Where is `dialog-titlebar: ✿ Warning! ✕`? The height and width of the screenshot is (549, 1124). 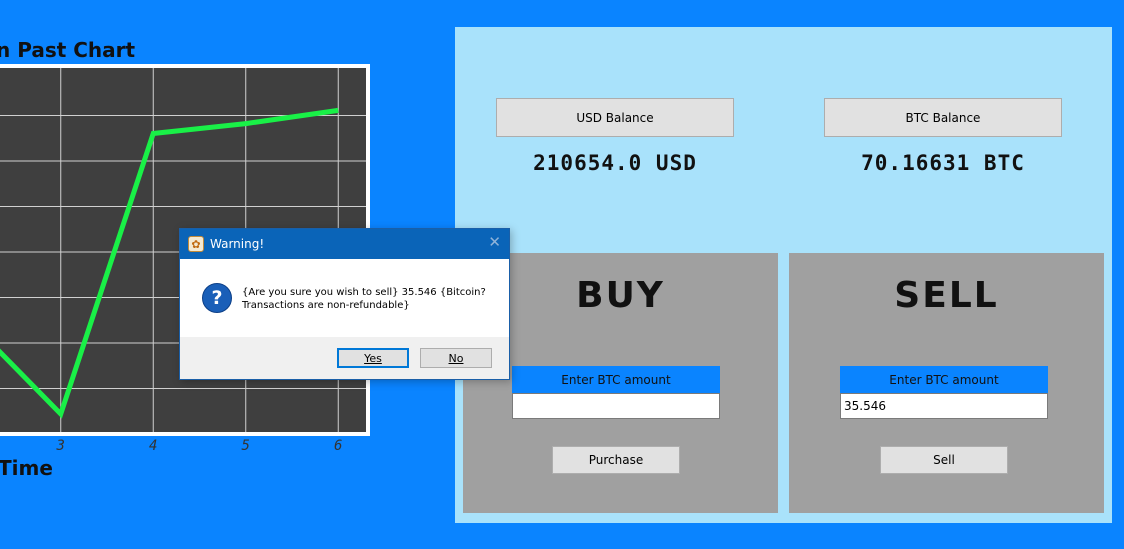 dialog-titlebar: ✿ Warning! ✕ is located at coordinates (344, 244).